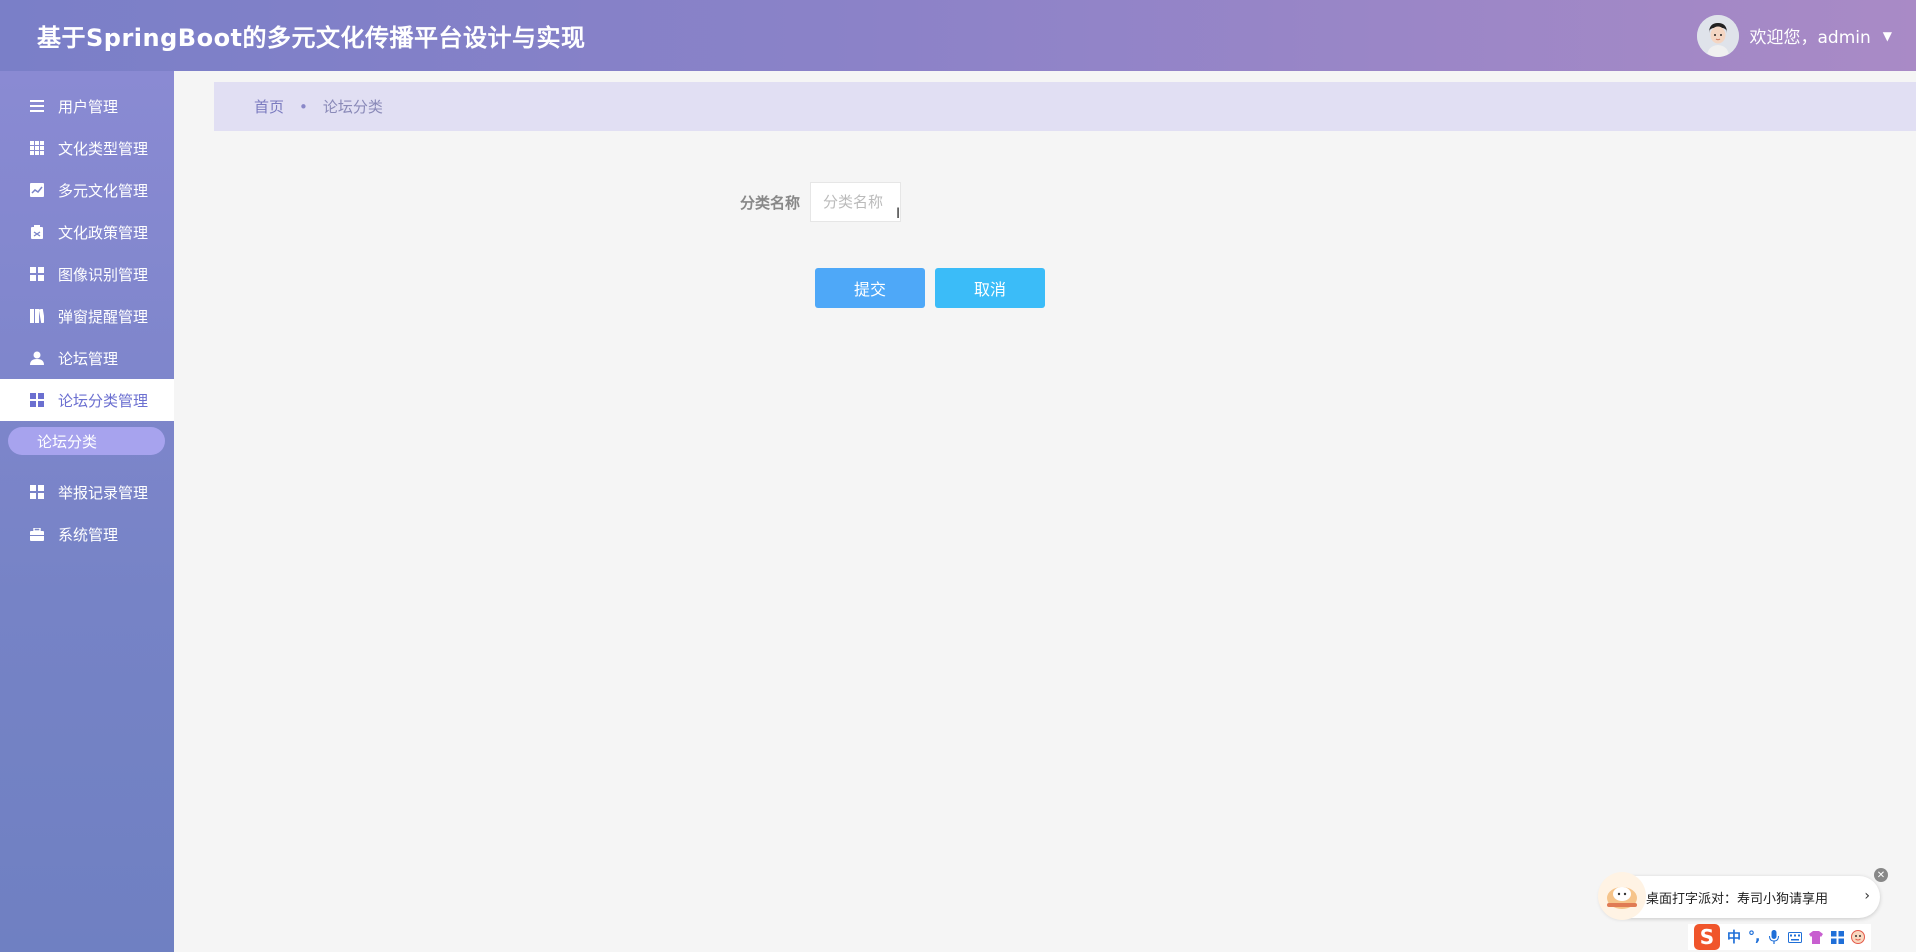 Image resolution: width=1916 pixels, height=952 pixels. What do you see at coordinates (1858, 937) in the screenshot?
I see `mascot-small-icon` at bounding box center [1858, 937].